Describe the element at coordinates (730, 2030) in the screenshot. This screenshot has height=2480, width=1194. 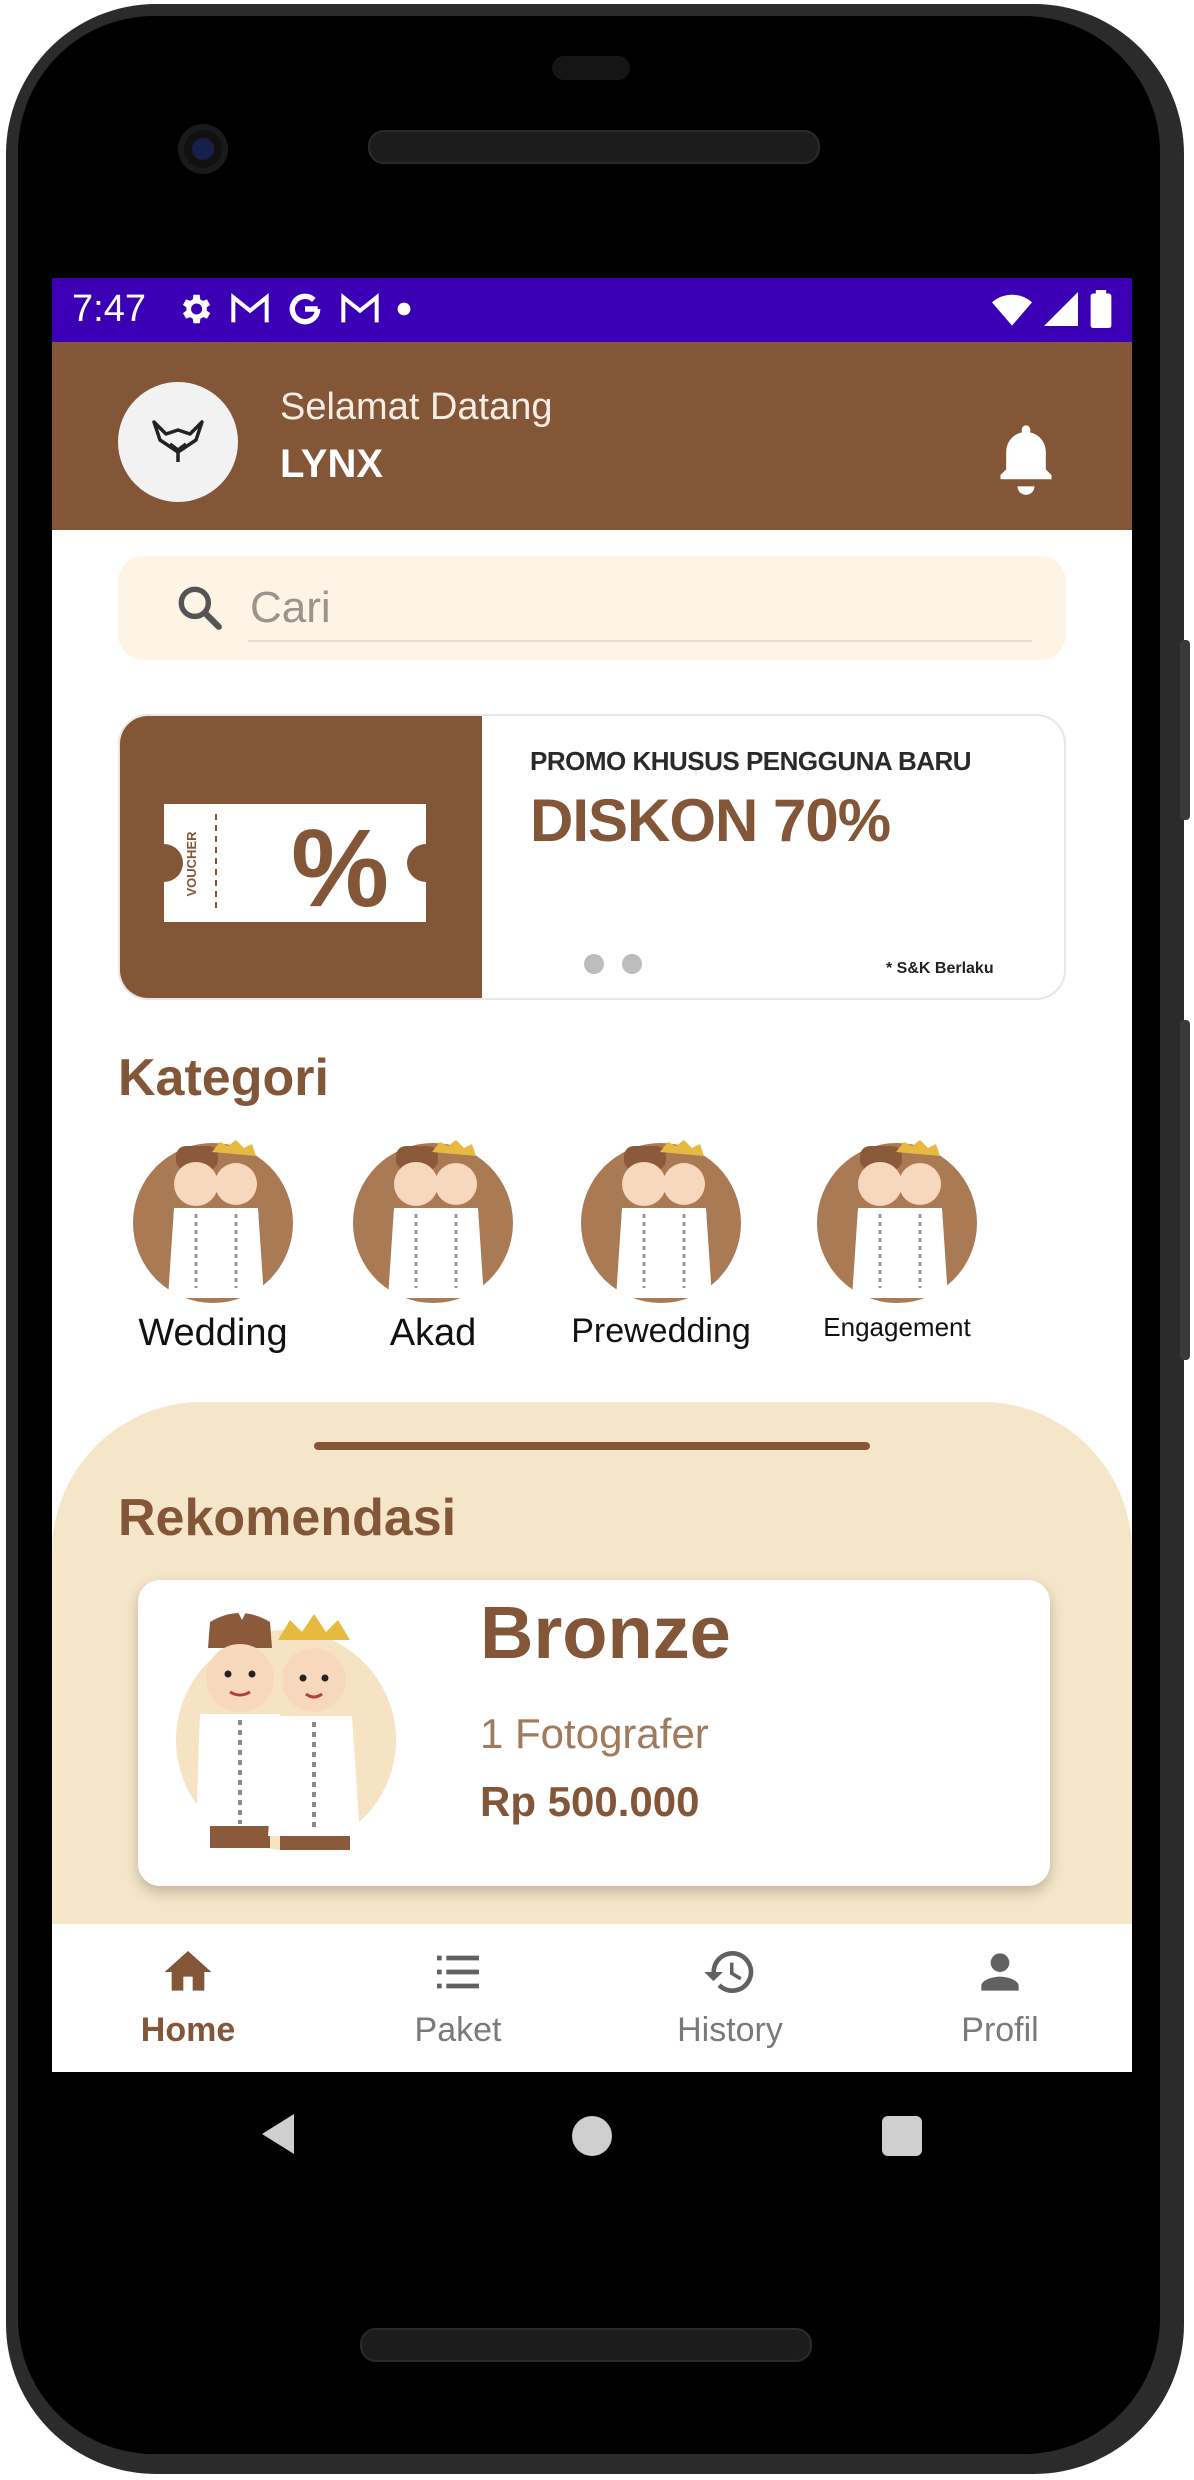
I see `nav-label: History` at that location.